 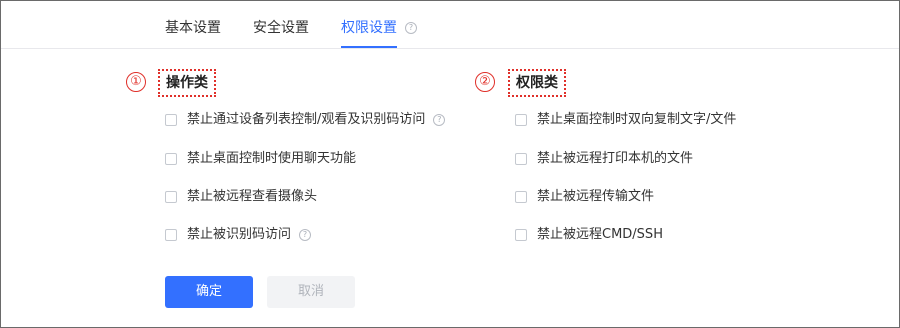 What do you see at coordinates (252, 196) in the screenshot?
I see `option-label: 禁止被远程查看摄像头` at bounding box center [252, 196].